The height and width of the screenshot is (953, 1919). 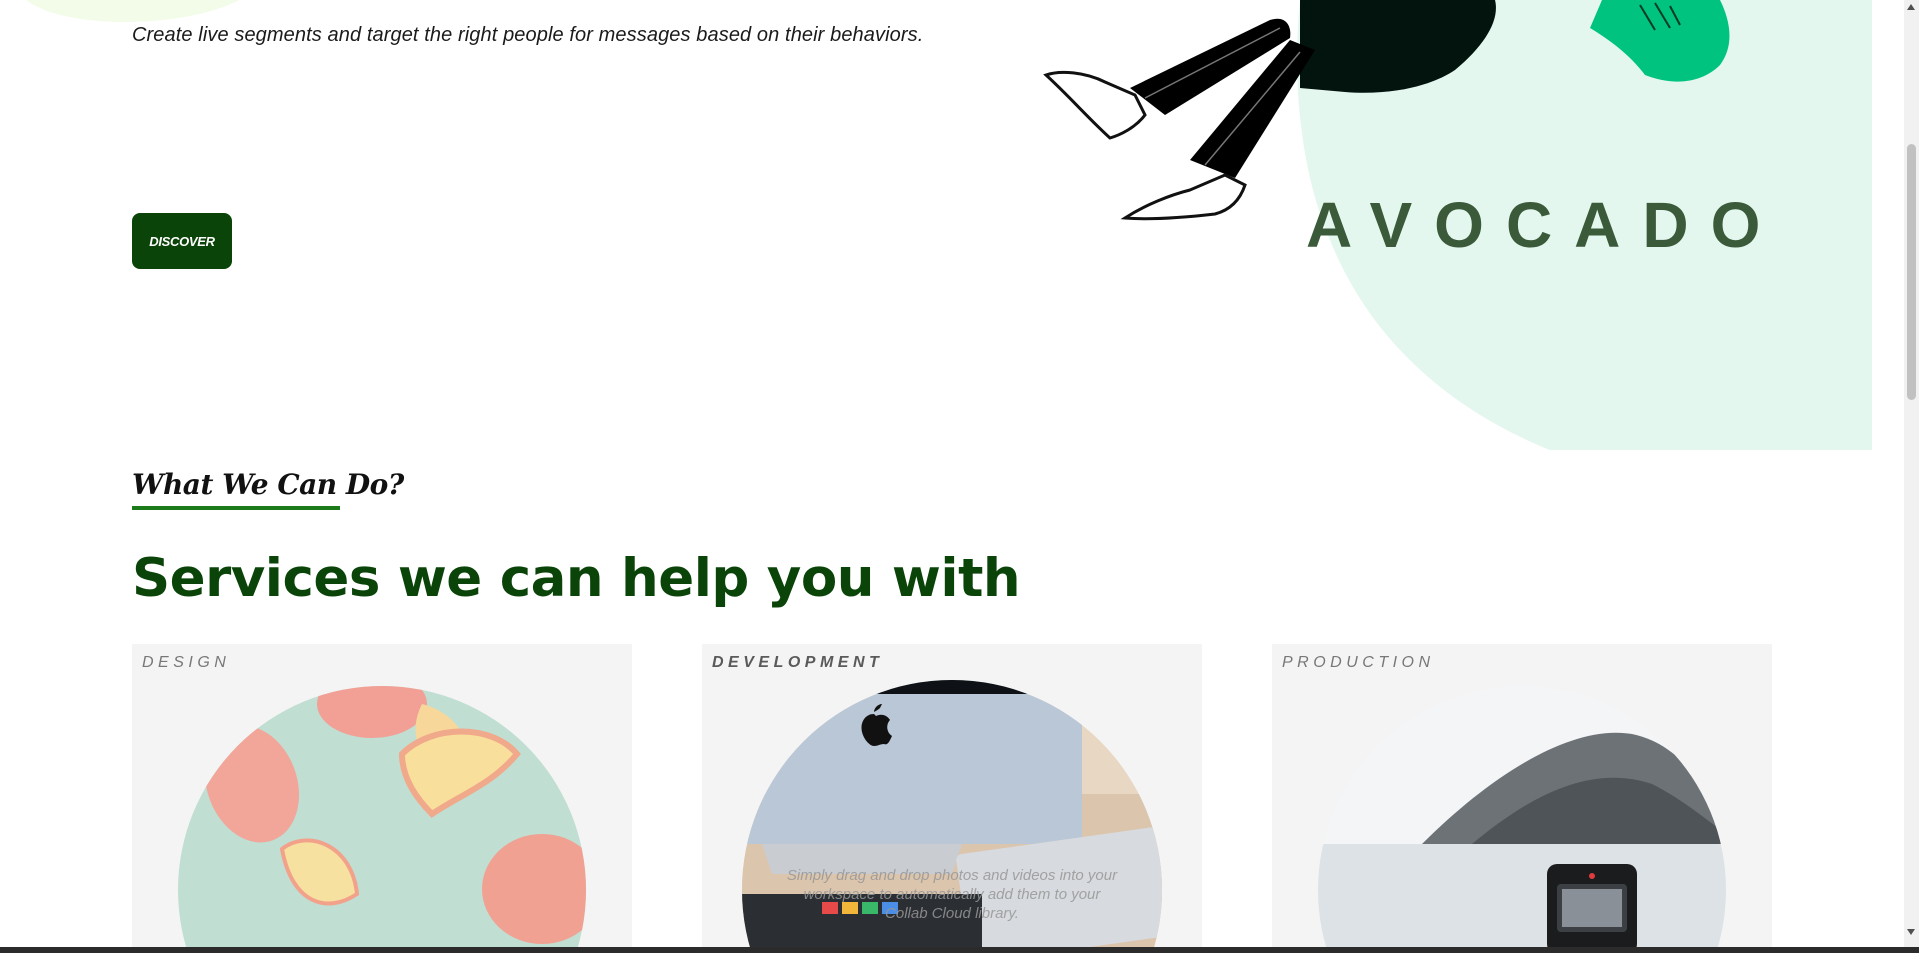 I want to click on card-label-production: PRODUCTION, so click(x=1358, y=662).